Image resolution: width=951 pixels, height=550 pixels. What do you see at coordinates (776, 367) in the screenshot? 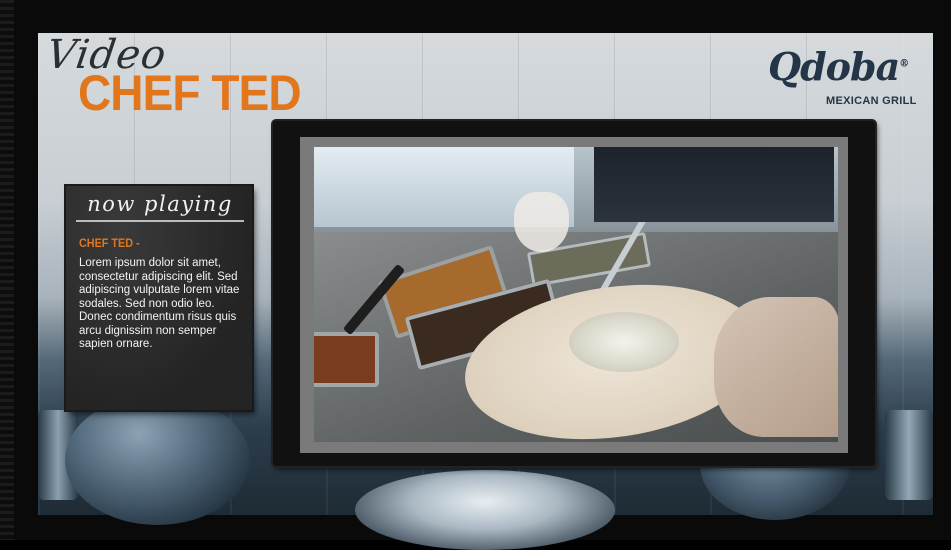
I see `video-scene-hand` at bounding box center [776, 367].